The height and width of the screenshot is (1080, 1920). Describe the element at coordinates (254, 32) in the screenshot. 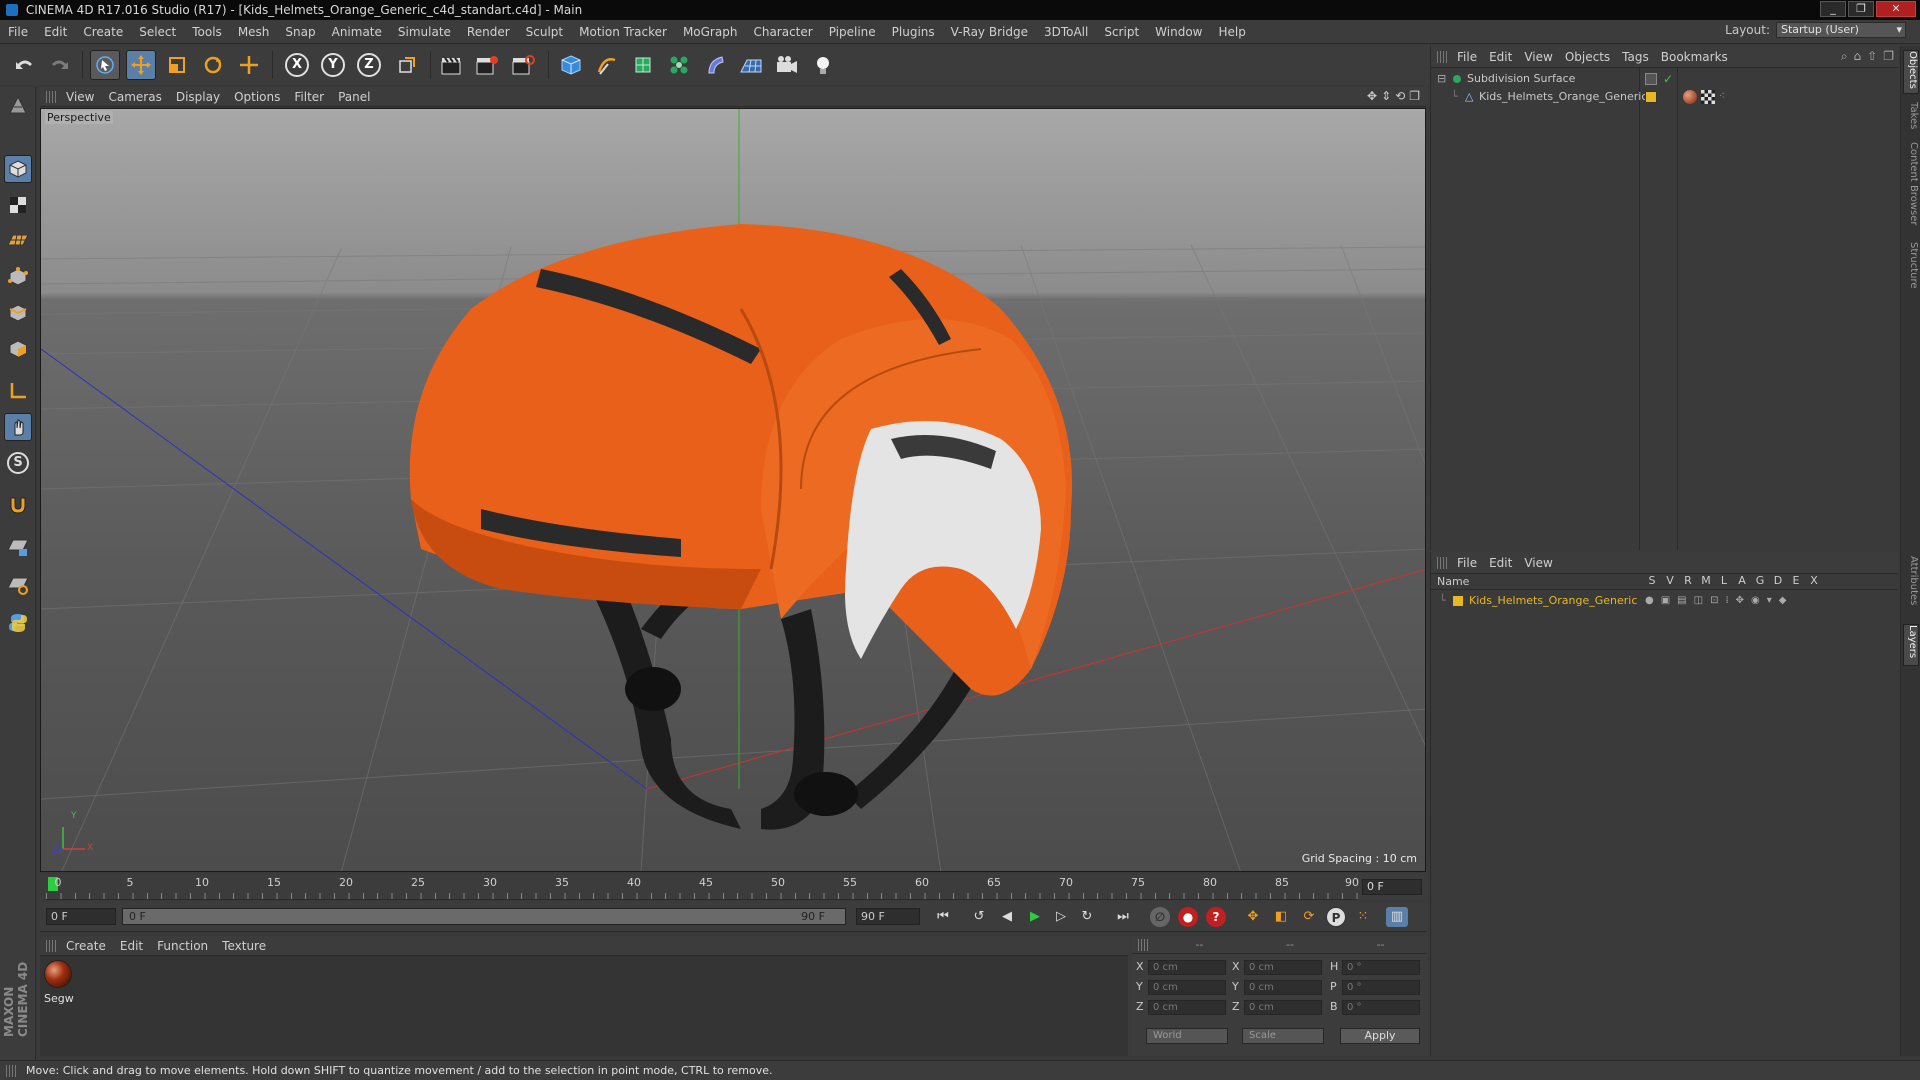

I see `menu-mesh: Mesh` at that location.